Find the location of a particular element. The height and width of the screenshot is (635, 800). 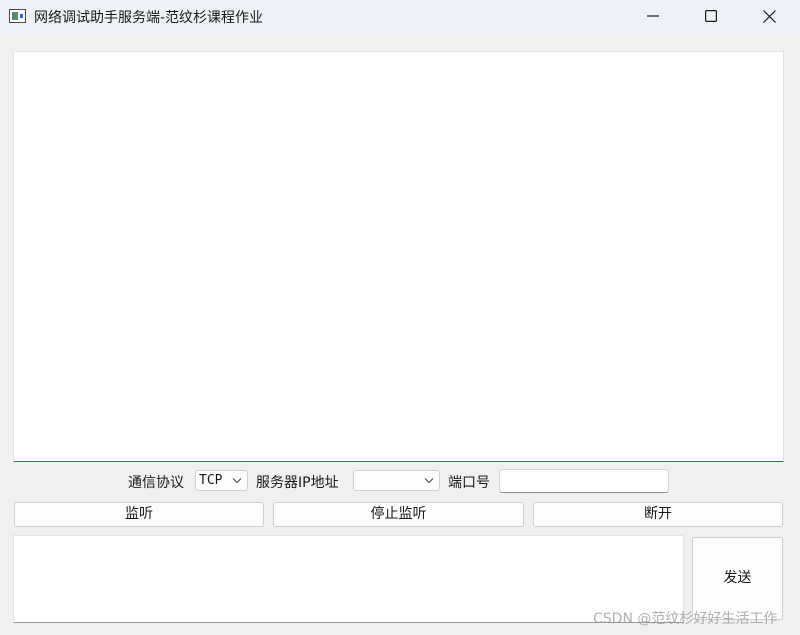

protocol-select-value: TCP is located at coordinates (211, 480).